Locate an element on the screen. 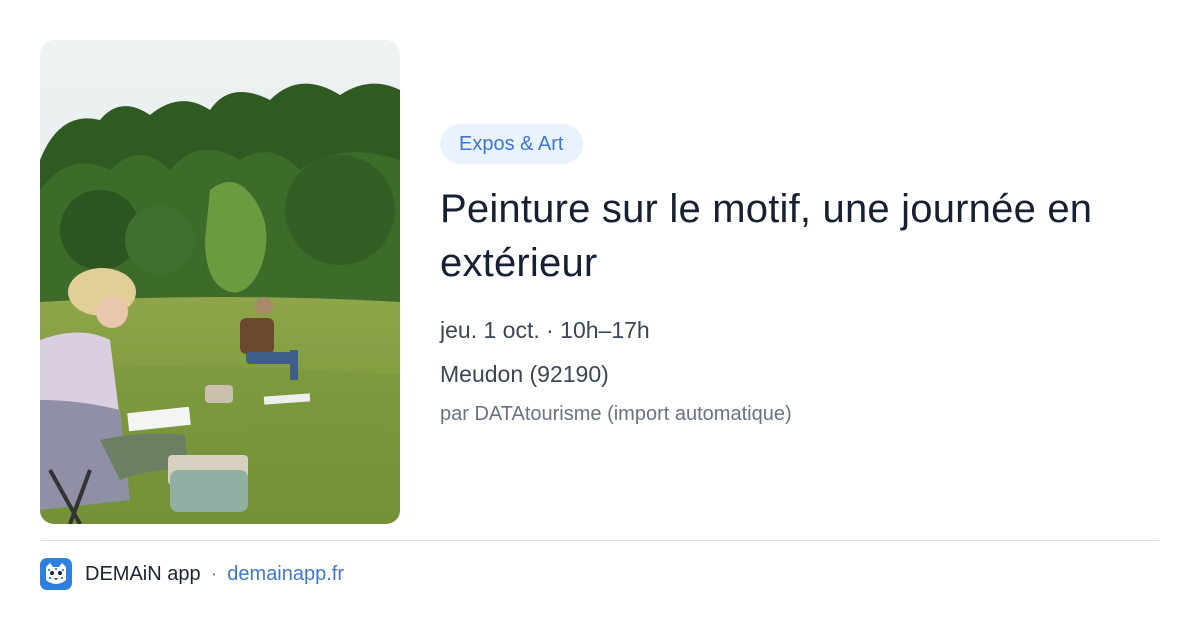  event-datetime: jeu. 1 oct. · 10h–17h is located at coordinates (545, 330).